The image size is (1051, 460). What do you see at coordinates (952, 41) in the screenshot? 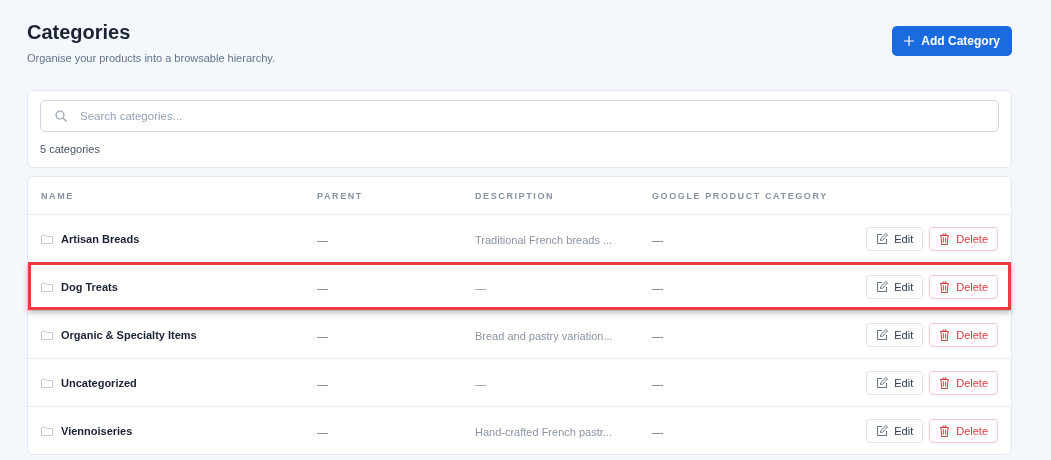
I see `add-category-button: Add Category` at bounding box center [952, 41].